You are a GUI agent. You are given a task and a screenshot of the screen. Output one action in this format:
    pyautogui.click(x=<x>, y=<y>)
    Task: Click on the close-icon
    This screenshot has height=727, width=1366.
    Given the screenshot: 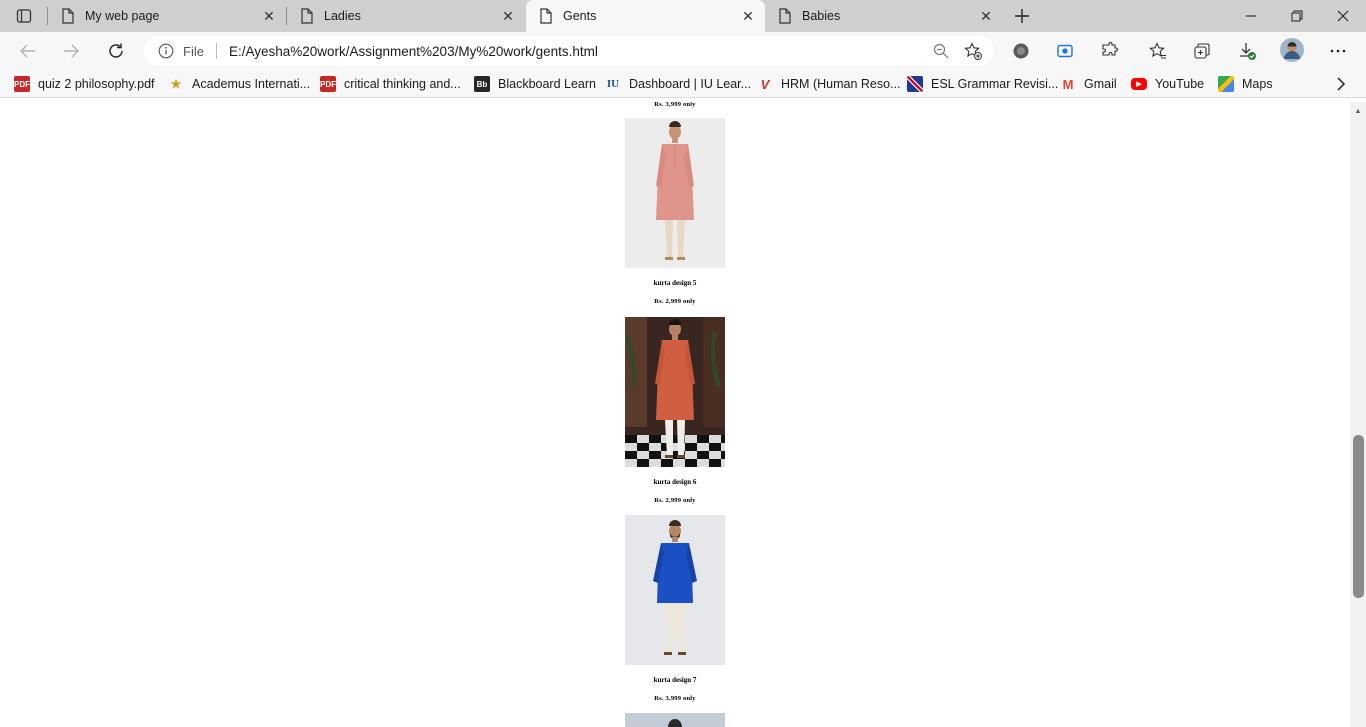 What is the action you would take?
    pyautogui.click(x=1343, y=16)
    